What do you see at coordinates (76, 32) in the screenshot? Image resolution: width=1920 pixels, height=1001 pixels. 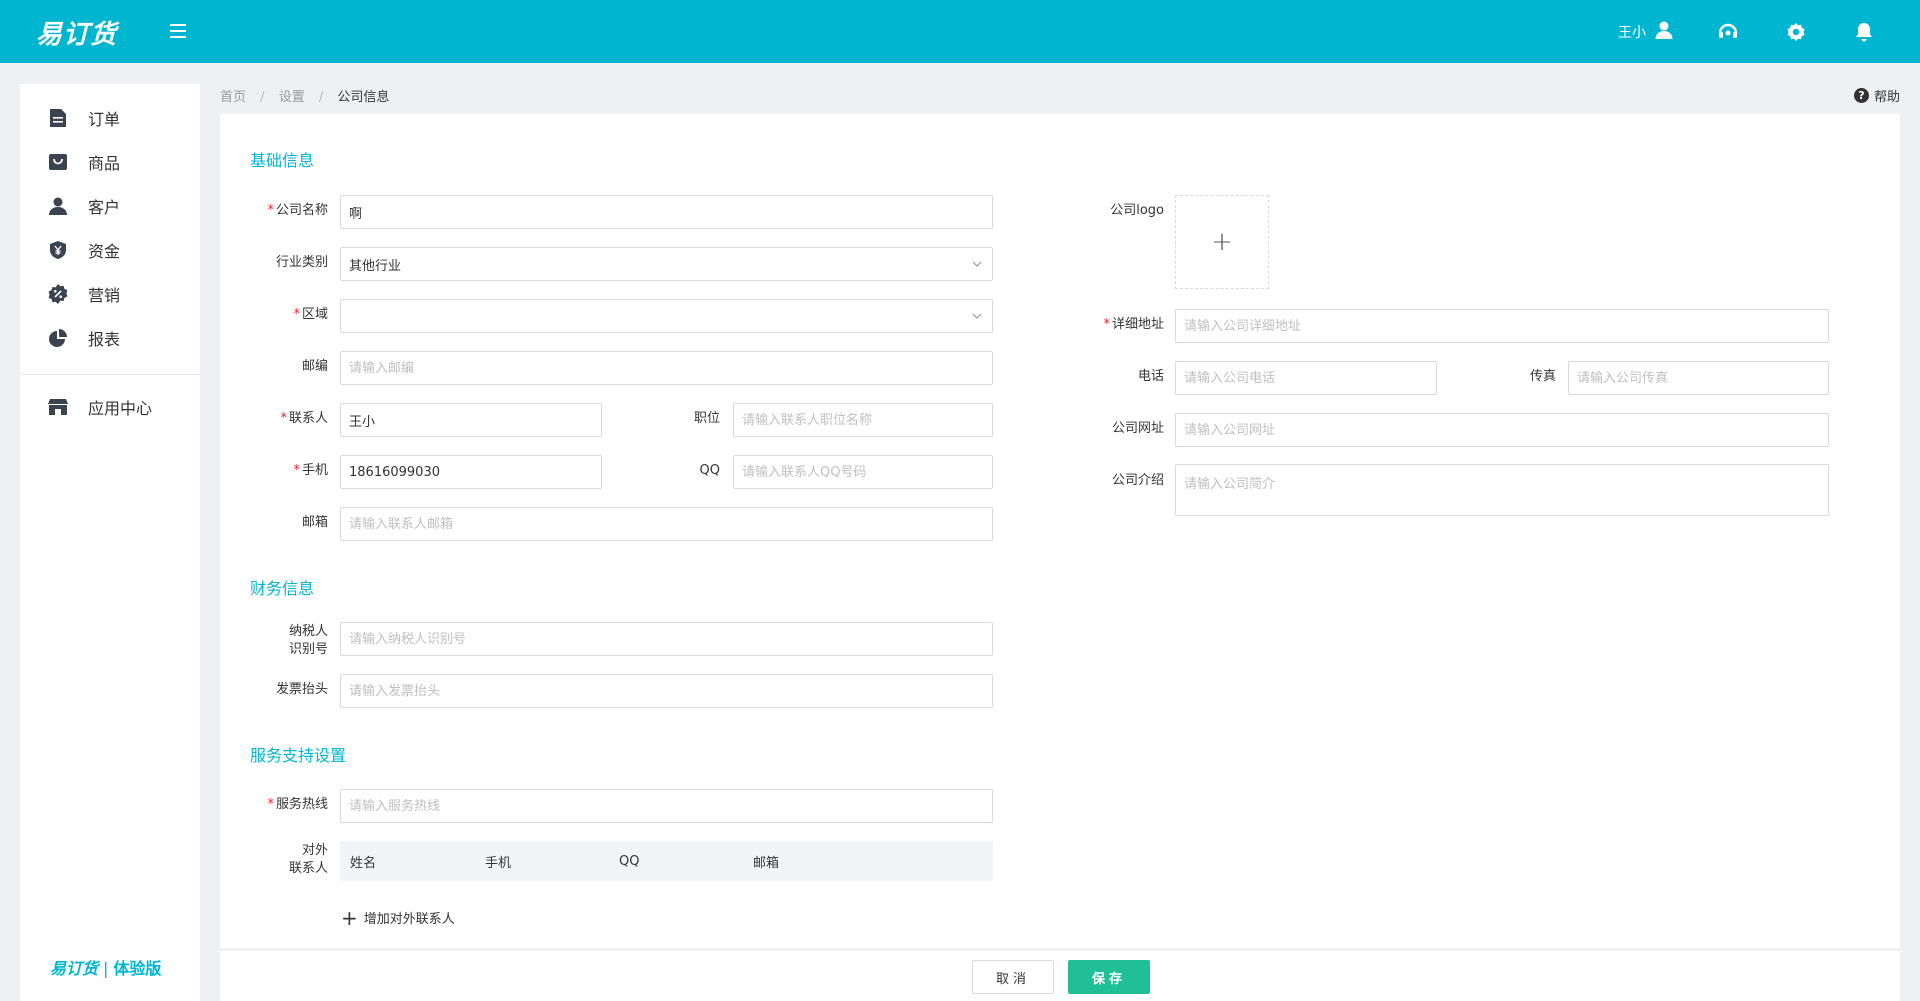 I see `app-logo: 易订货` at bounding box center [76, 32].